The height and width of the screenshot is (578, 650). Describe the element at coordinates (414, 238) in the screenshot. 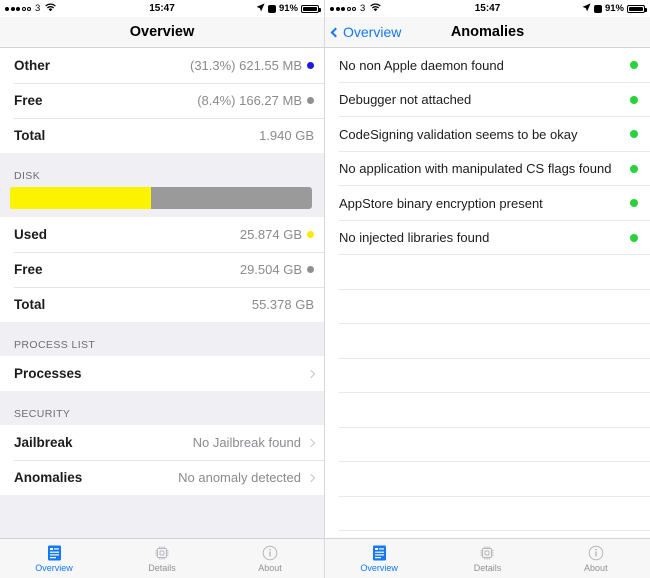

I see `anomaly-label: No injected libraries found` at that location.